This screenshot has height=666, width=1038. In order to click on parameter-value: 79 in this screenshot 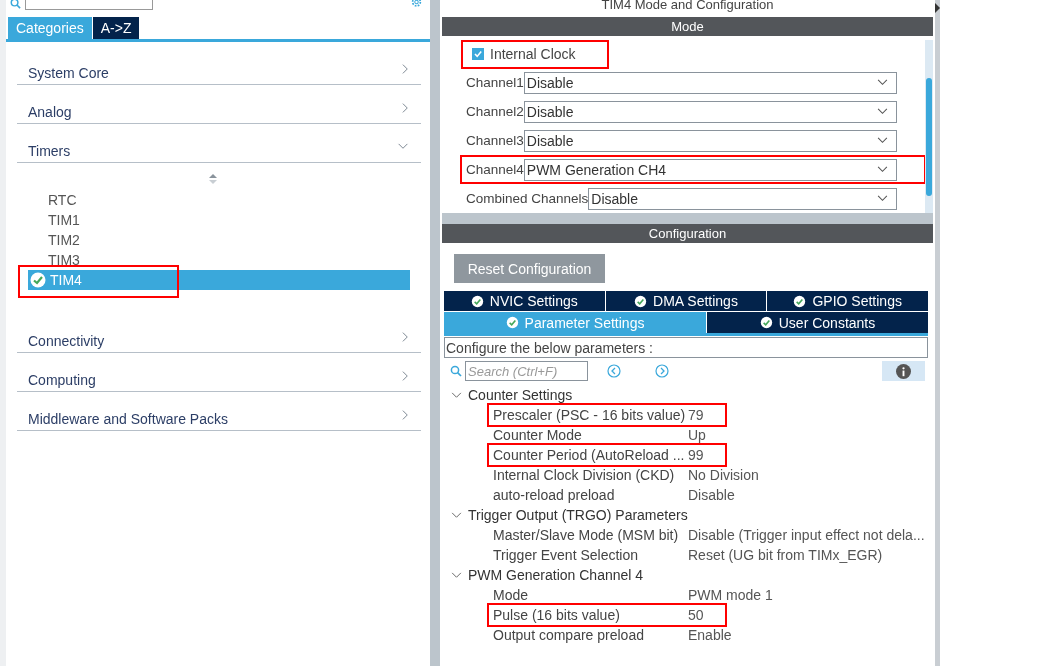, I will do `click(696, 415)`.